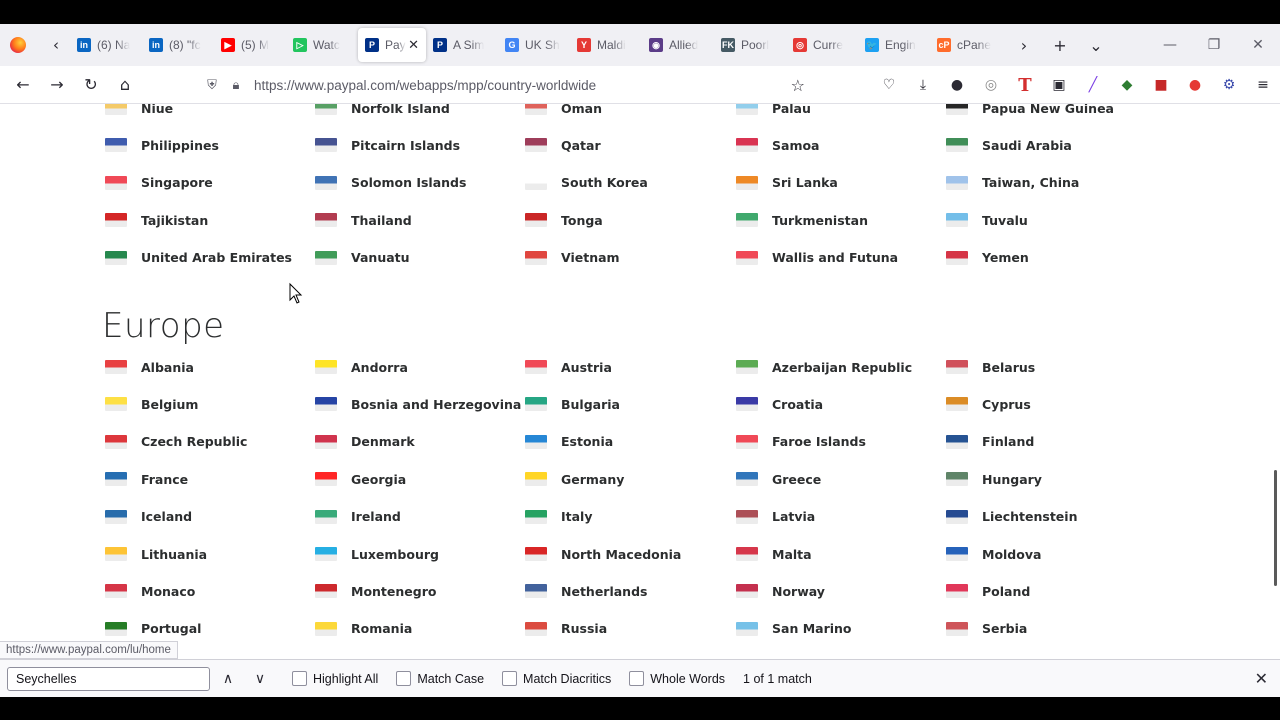 The height and width of the screenshot is (720, 1280). Describe the element at coordinates (988, 404) in the screenshot. I see `country-link: Cyprus` at that location.